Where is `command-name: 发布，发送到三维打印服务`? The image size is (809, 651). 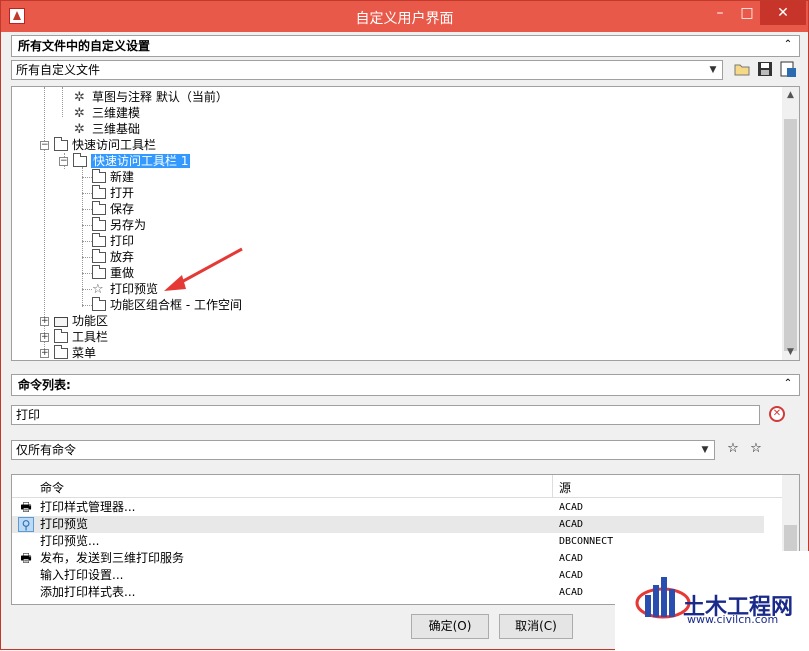 command-name: 发布，发送到三维打印服务 is located at coordinates (112, 558).